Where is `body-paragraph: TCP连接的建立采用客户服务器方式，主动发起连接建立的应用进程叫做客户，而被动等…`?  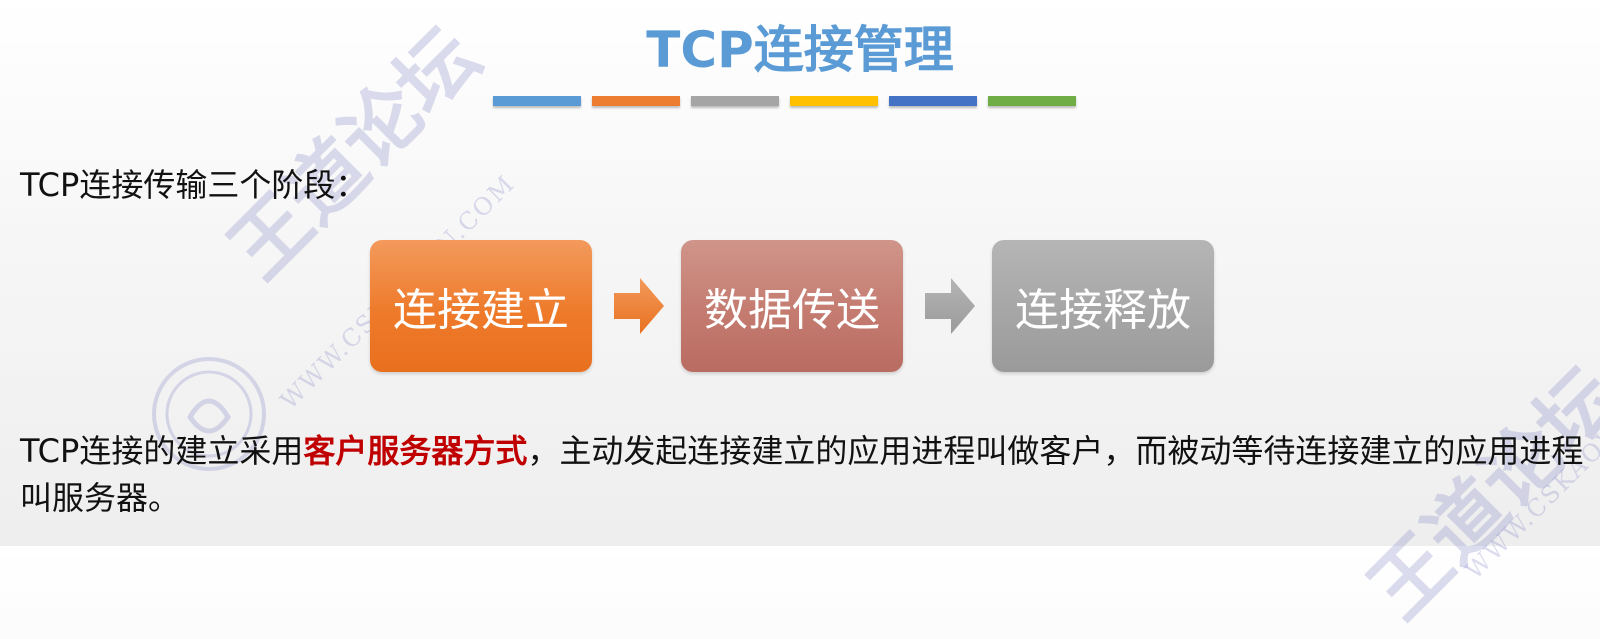 body-paragraph: TCP连接的建立采用客户服务器方式，主动发起连接建立的应用进程叫做客户，而被动等… is located at coordinates (802, 475).